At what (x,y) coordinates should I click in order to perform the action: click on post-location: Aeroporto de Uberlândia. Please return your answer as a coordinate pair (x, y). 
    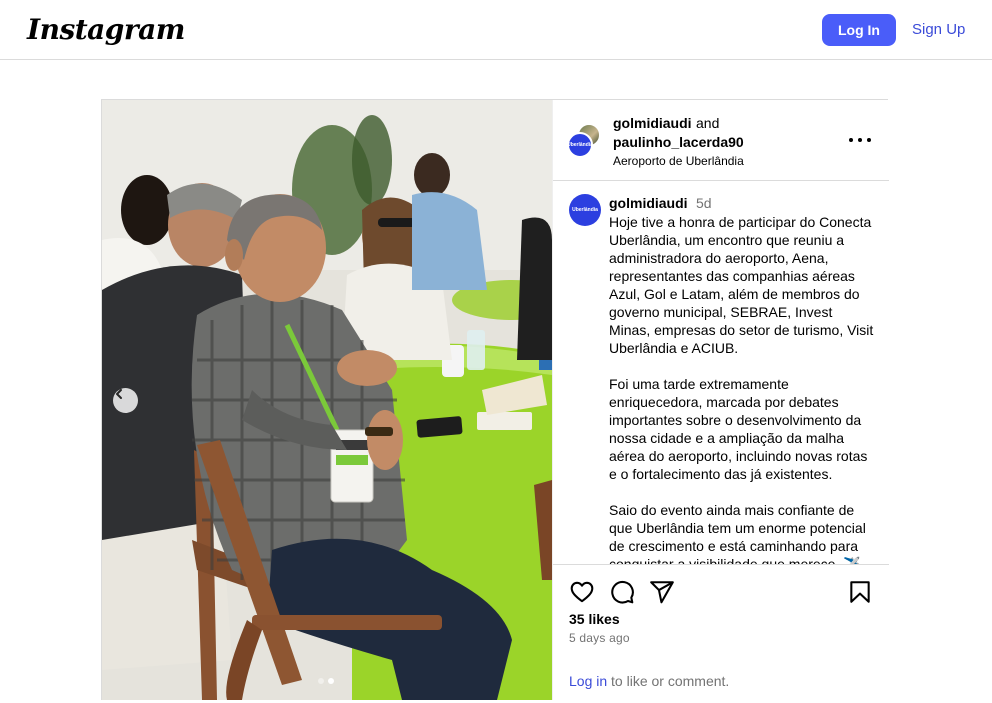
    Looking at the image, I should click on (678, 161).